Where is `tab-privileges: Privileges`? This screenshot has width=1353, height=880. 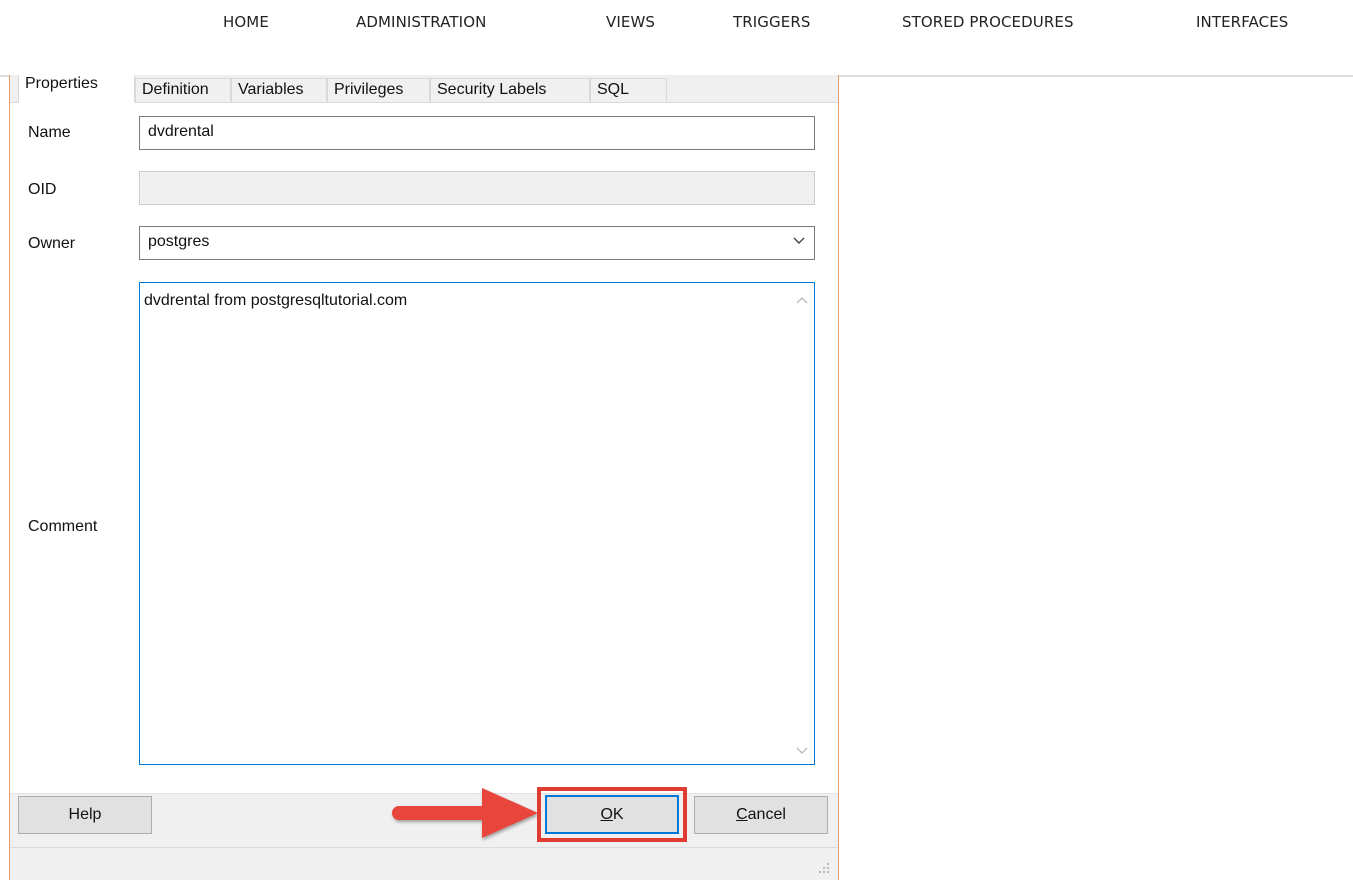
tab-privileges: Privileges is located at coordinates (378, 90).